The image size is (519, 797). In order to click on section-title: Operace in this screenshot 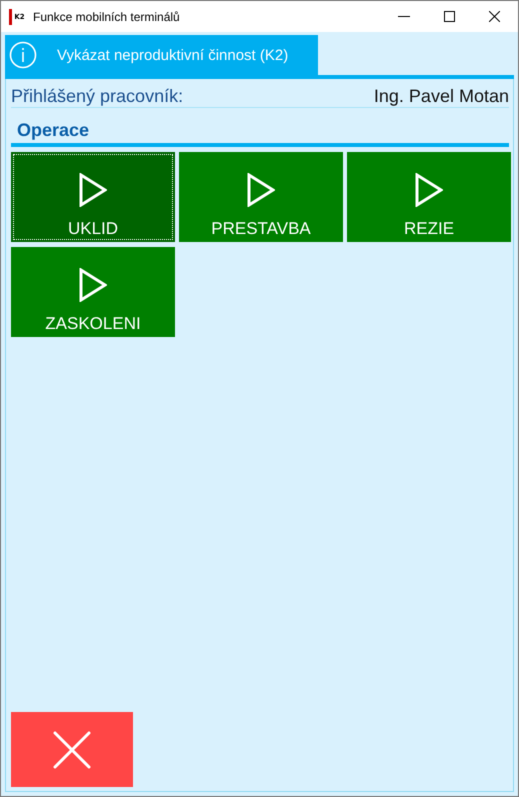, I will do `click(260, 127)`.